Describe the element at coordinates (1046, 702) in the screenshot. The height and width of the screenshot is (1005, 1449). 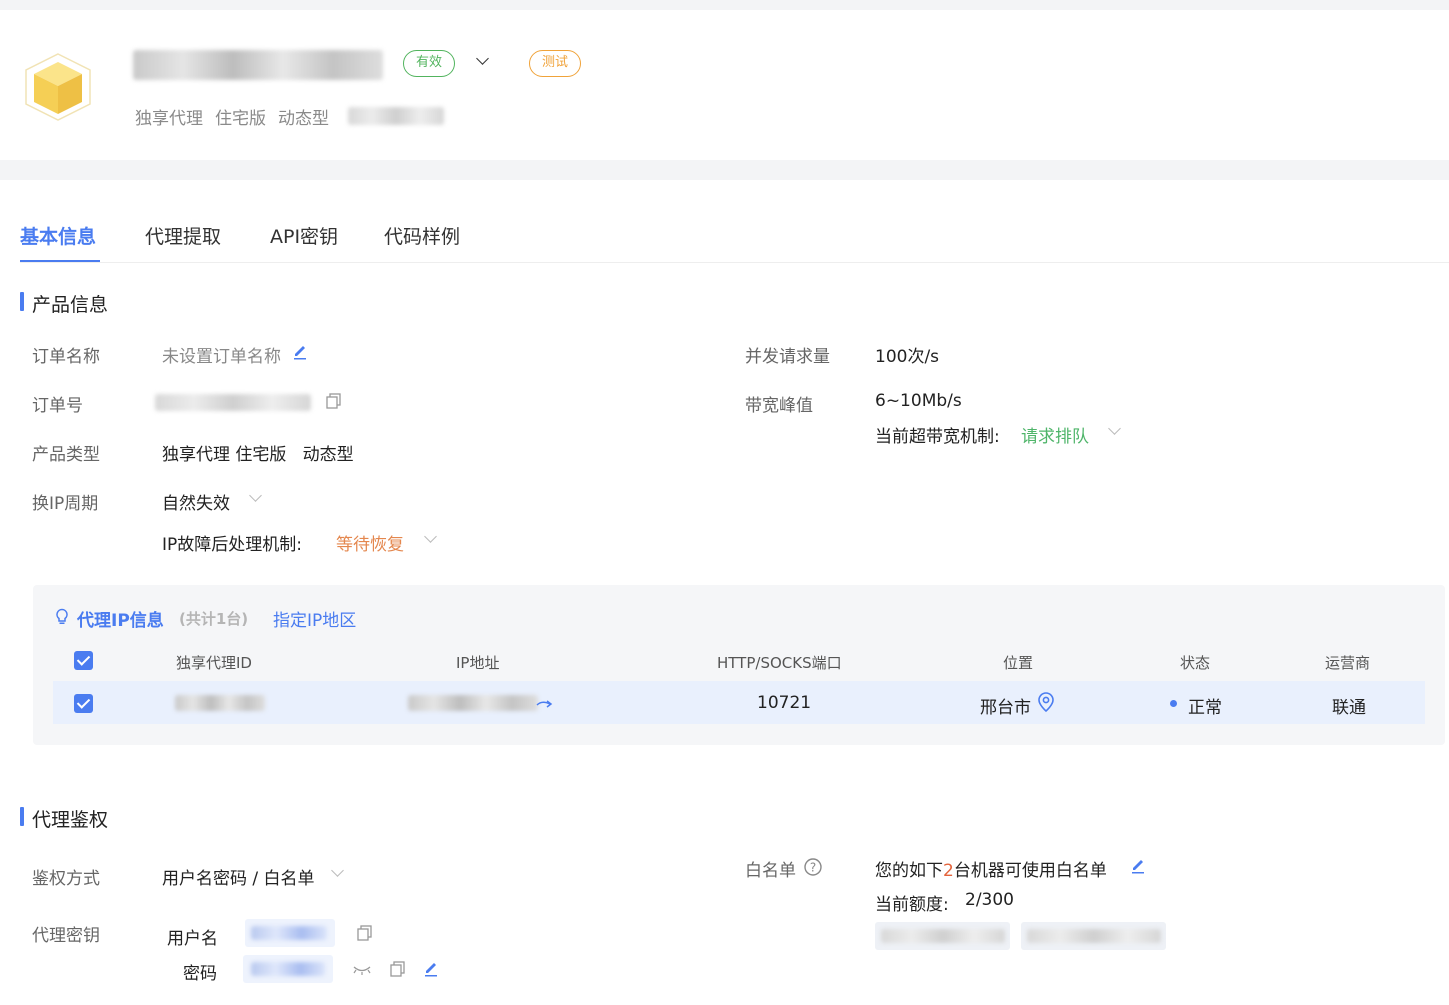
I see `location-pin-icon` at that location.